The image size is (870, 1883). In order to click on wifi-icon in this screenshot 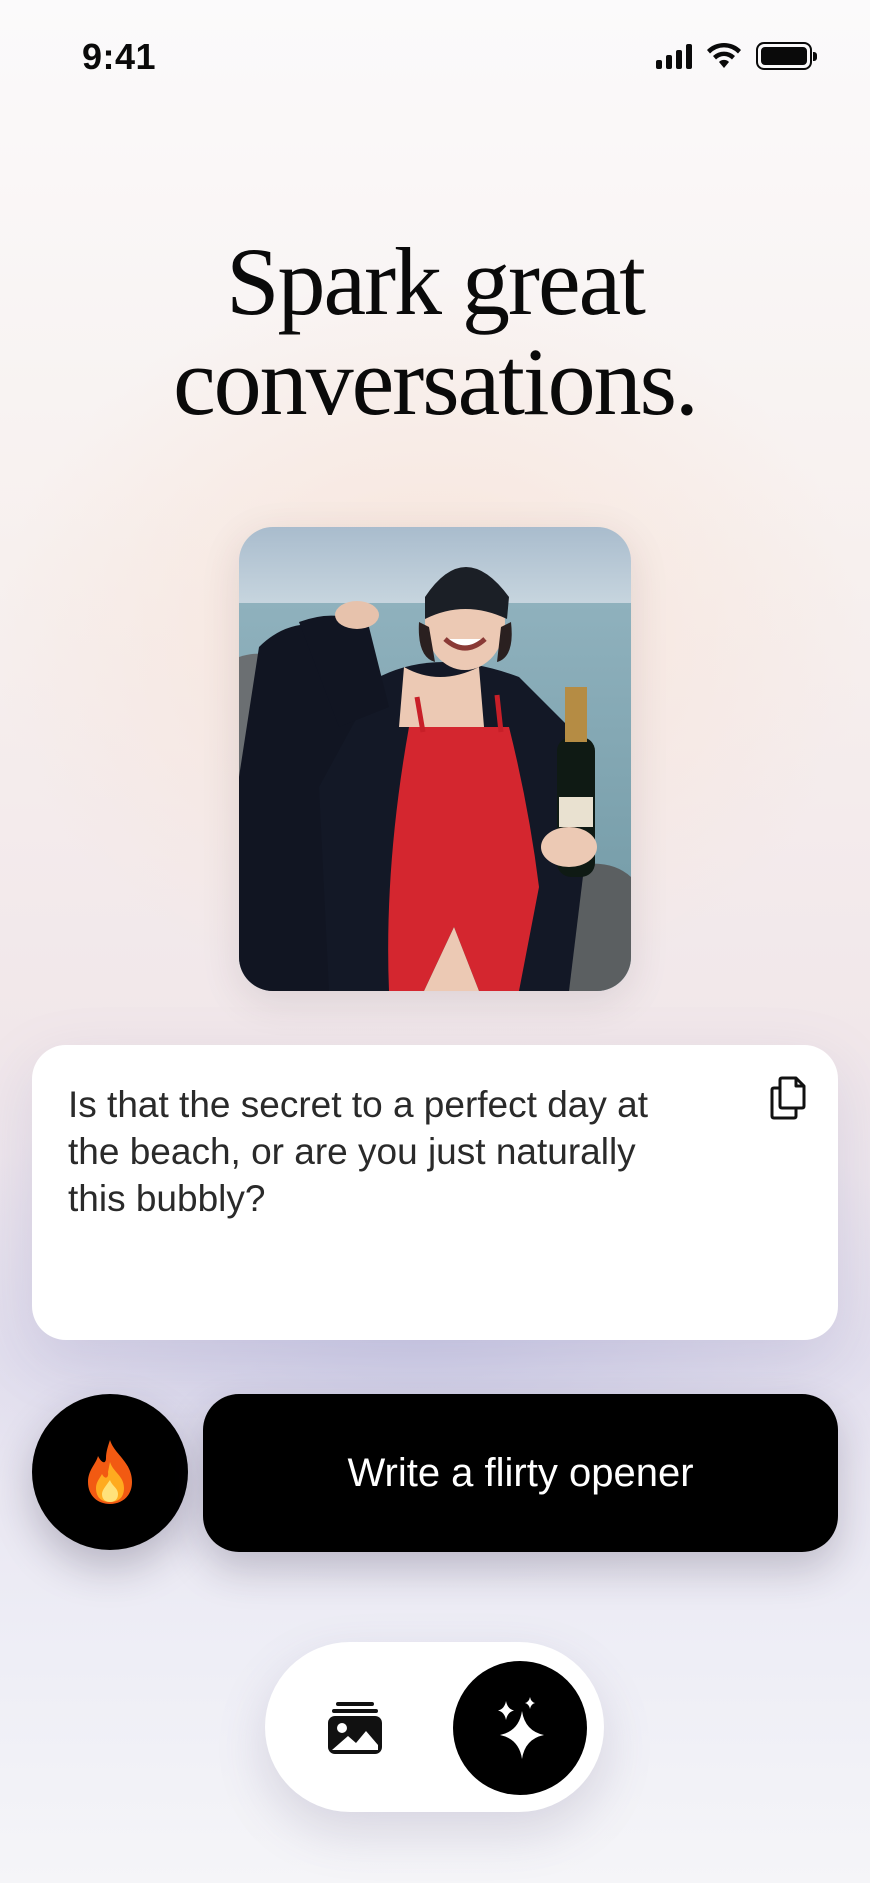, I will do `click(724, 55)`.